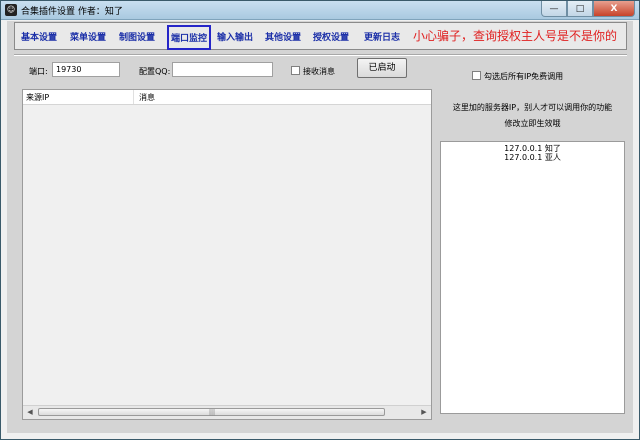 The width and height of the screenshot is (640, 440). I want to click on menu-basic-settings: 基本设置, so click(39, 36).